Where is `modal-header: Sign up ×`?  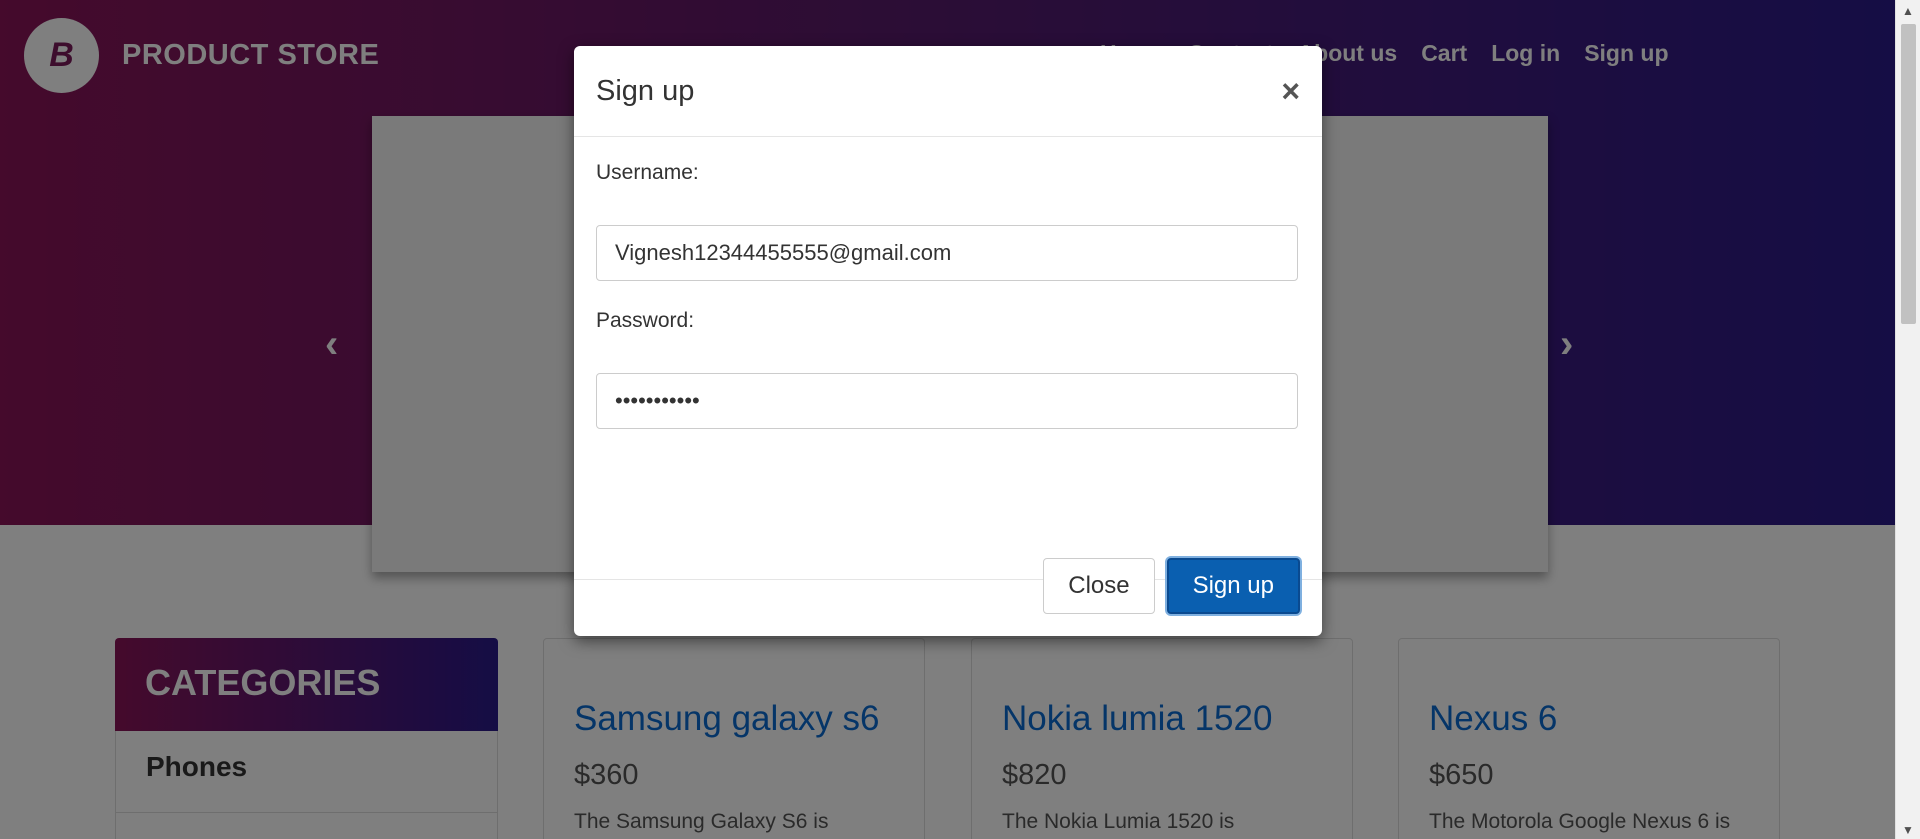 modal-header: Sign up × is located at coordinates (948, 91).